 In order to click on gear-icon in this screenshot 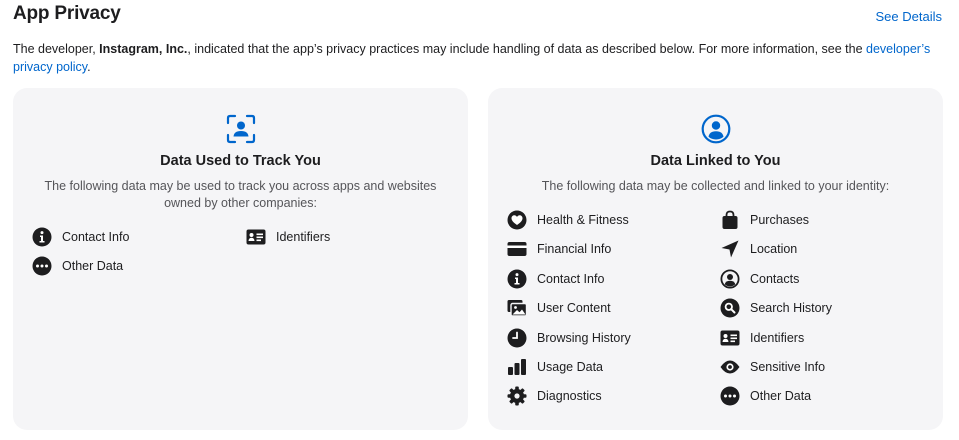, I will do `click(517, 396)`.